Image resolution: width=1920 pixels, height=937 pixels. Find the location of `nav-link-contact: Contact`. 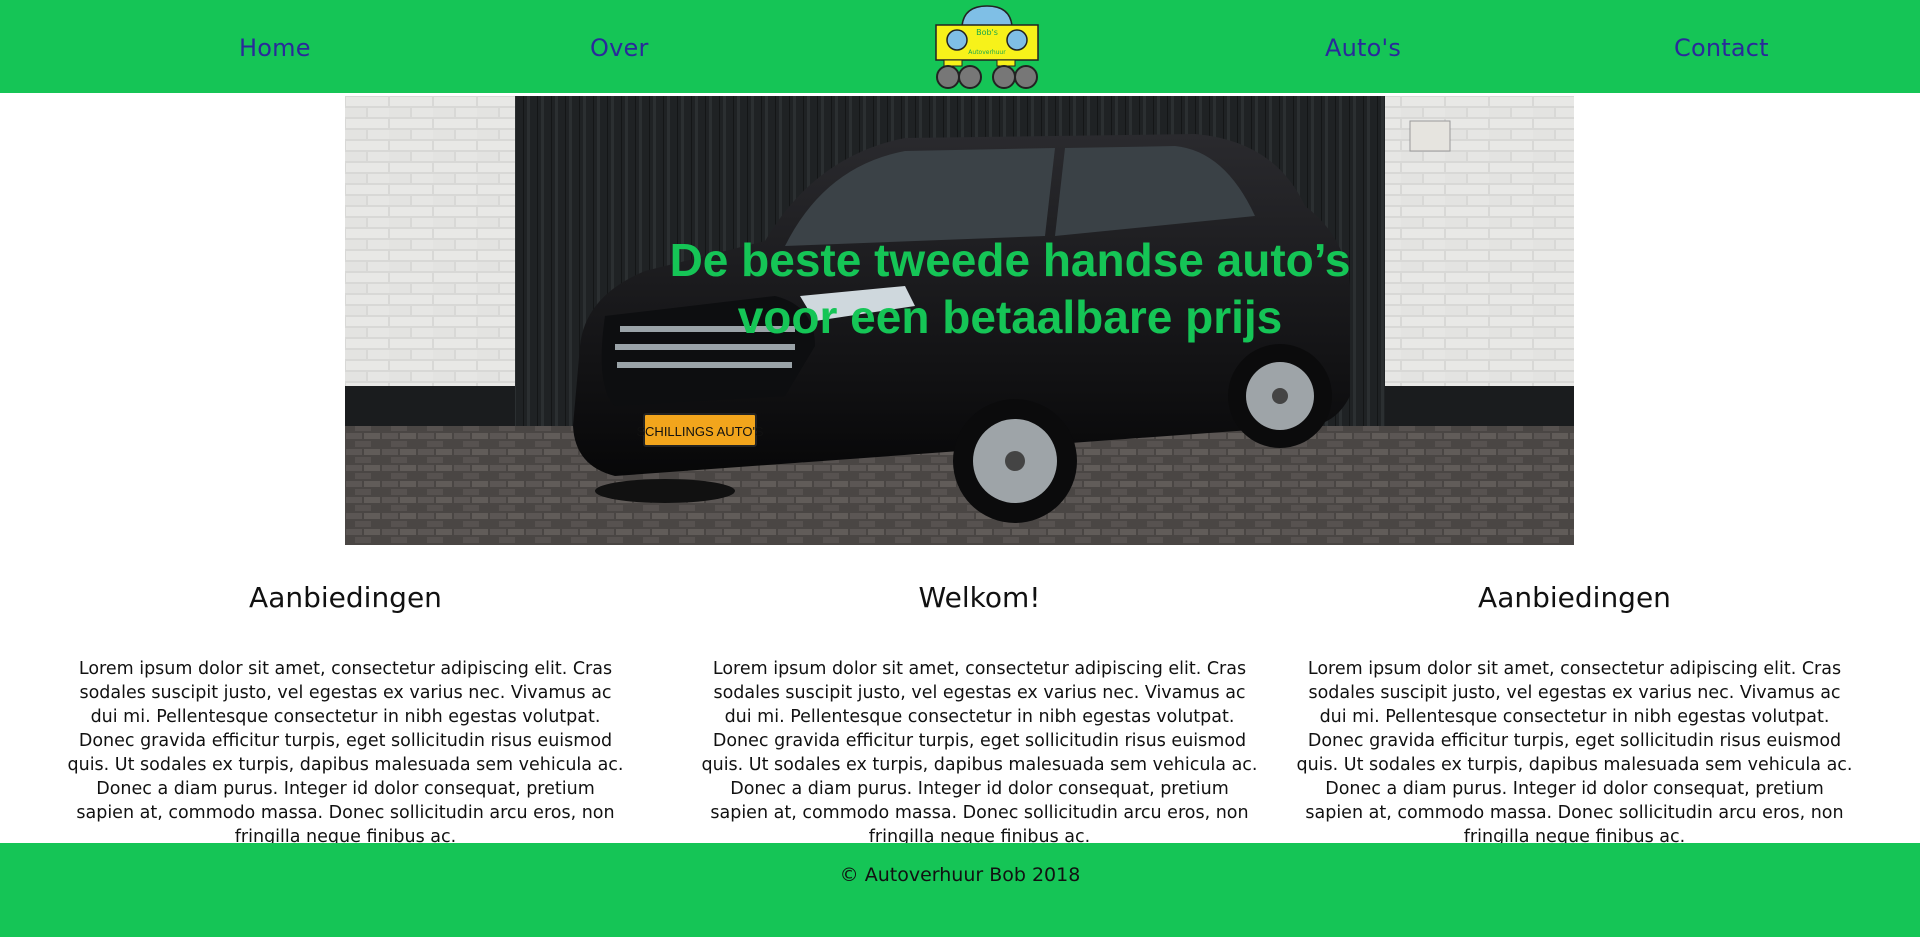

nav-link-contact: Contact is located at coordinates (1721, 50).